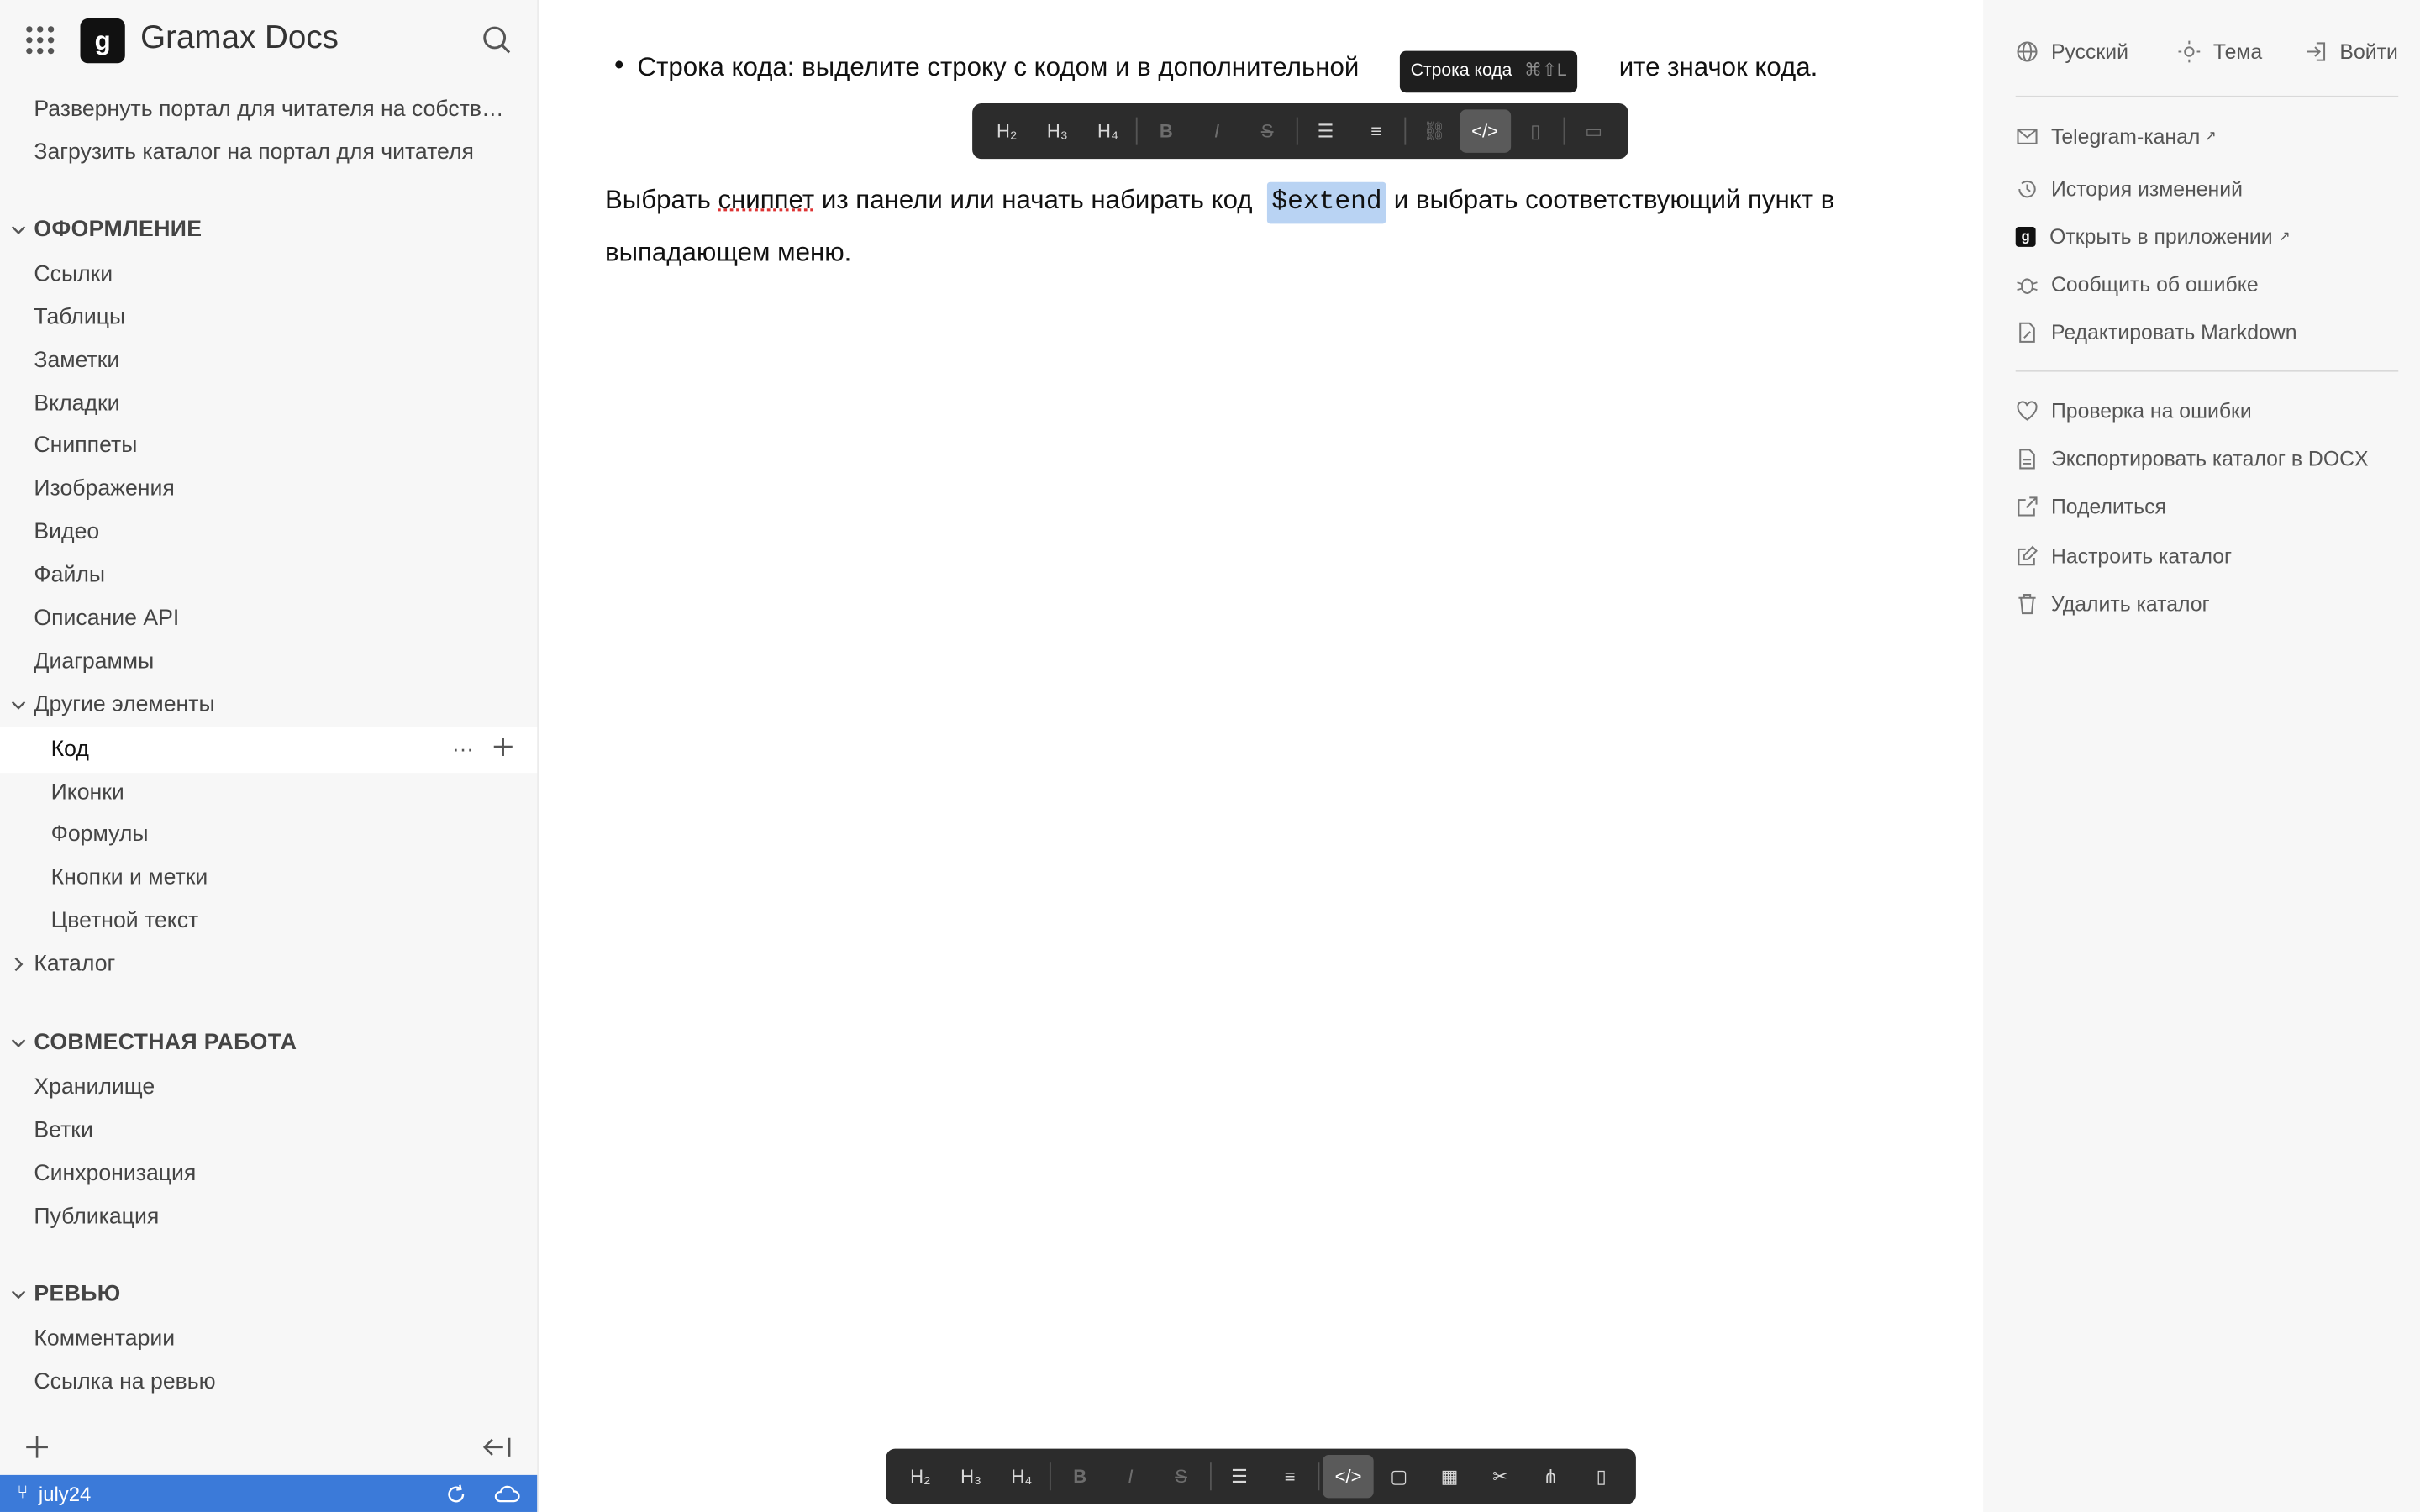  Describe the element at coordinates (2189, 50) in the screenshot. I see `sun-icon` at that location.